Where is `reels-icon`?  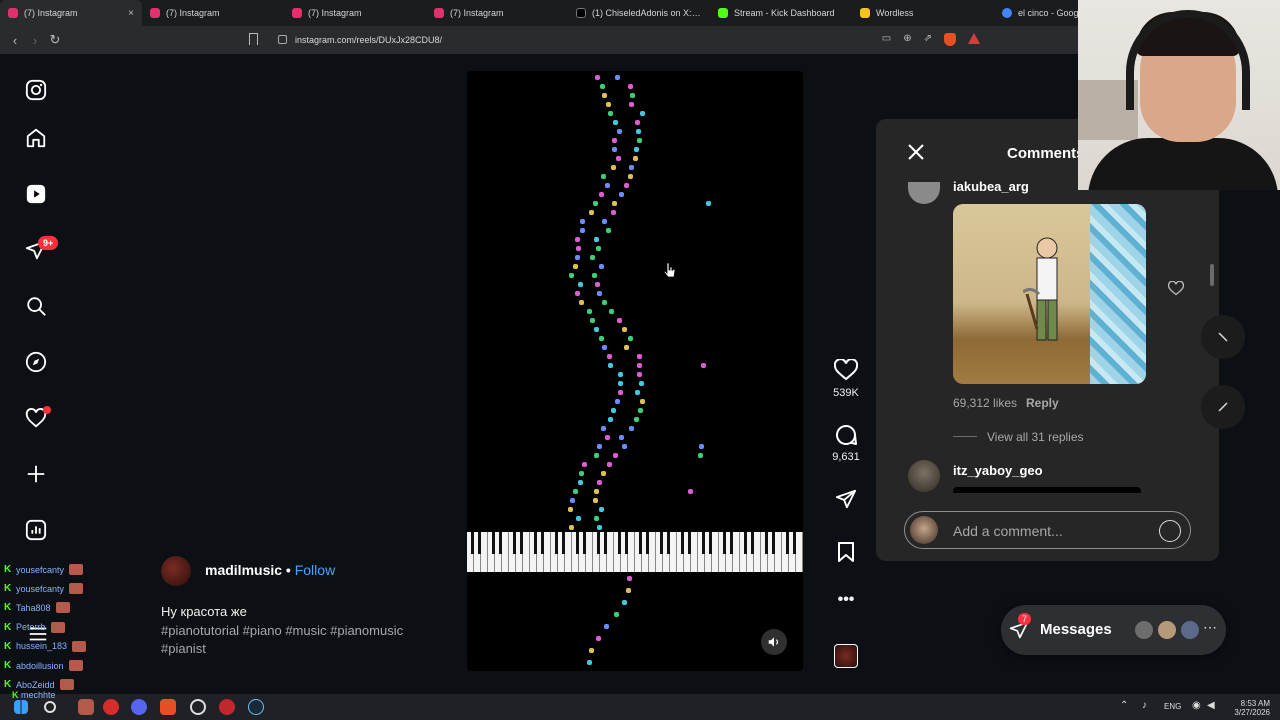
reels-icon is located at coordinates (36, 194).